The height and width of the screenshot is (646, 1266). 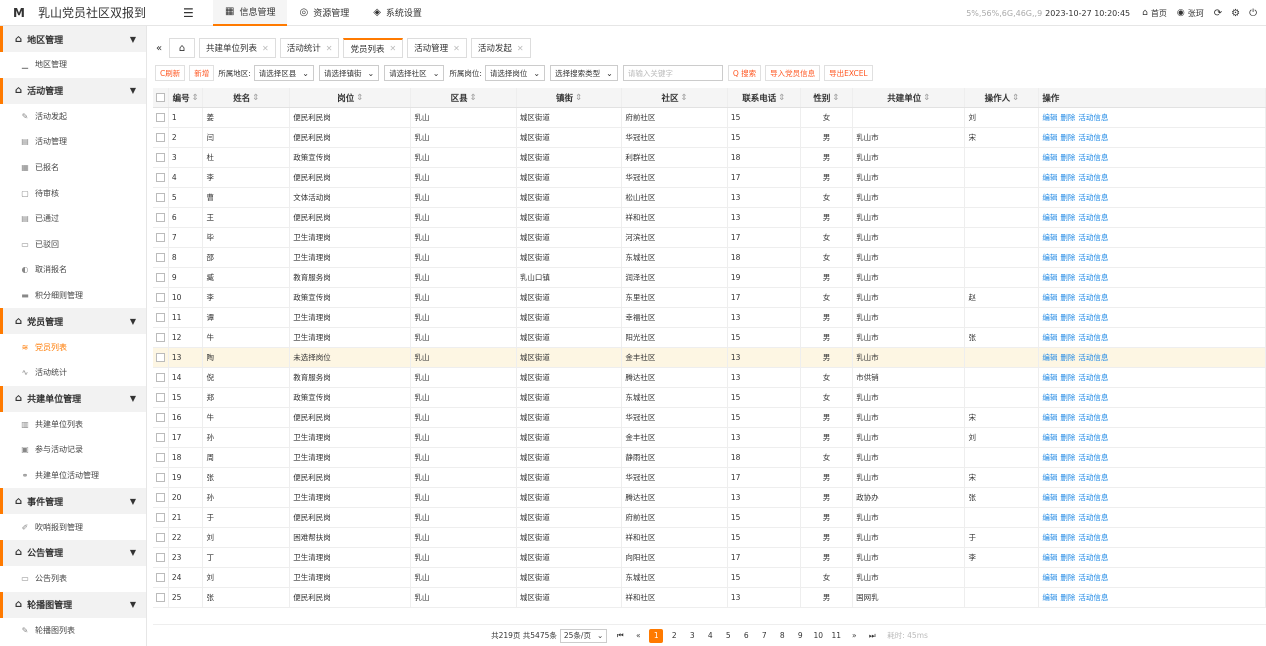 I want to click on table-row: 23 丁卫生清理岗 乳山 城区街道 向阳社区 17 男乳山市李编辑 删除 活动信息, so click(x=709, y=558).